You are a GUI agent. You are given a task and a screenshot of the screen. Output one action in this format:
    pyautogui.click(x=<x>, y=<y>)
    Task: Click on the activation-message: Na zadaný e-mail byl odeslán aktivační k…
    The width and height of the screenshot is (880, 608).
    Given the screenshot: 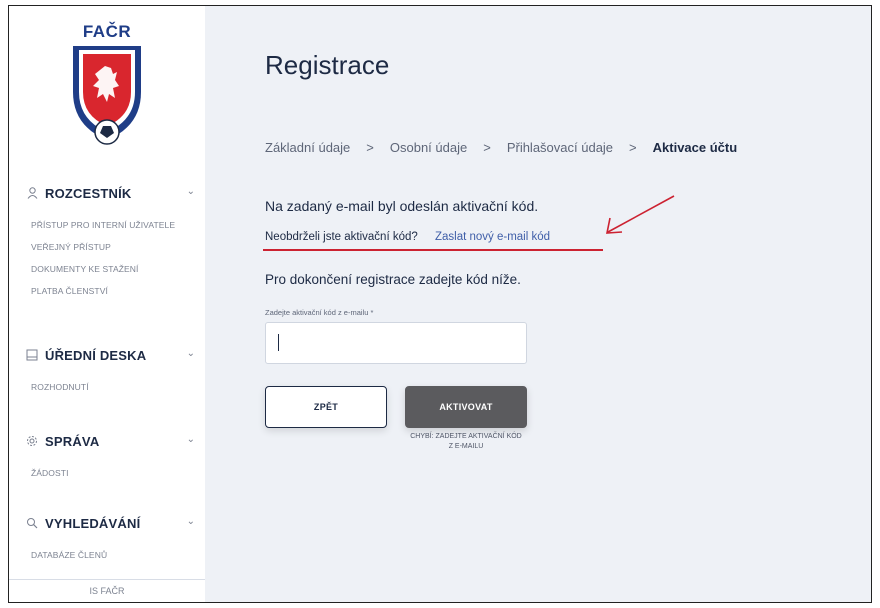 What is the action you would take?
    pyautogui.click(x=402, y=206)
    